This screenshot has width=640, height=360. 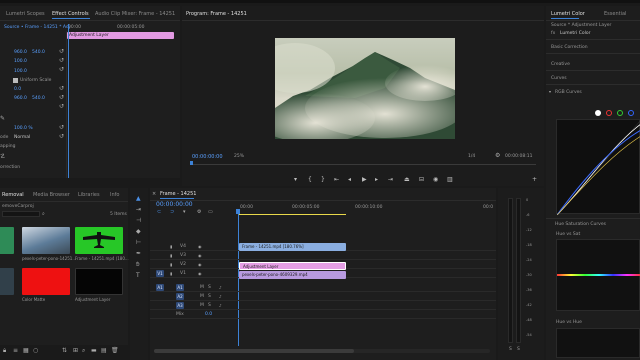 What do you see at coordinates (609, 113) in the screenshot?
I see `curve-red-dot` at bounding box center [609, 113].